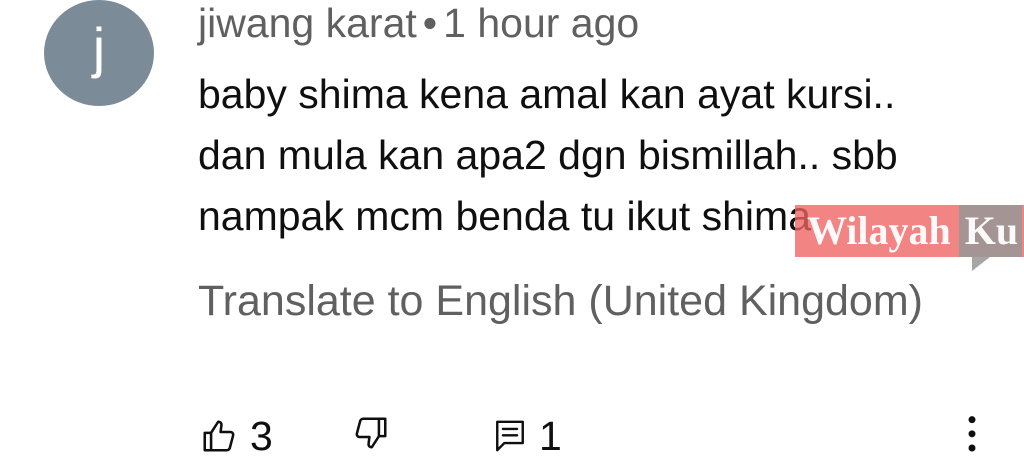 The image size is (1024, 470). I want to click on comment-icon, so click(510, 436).